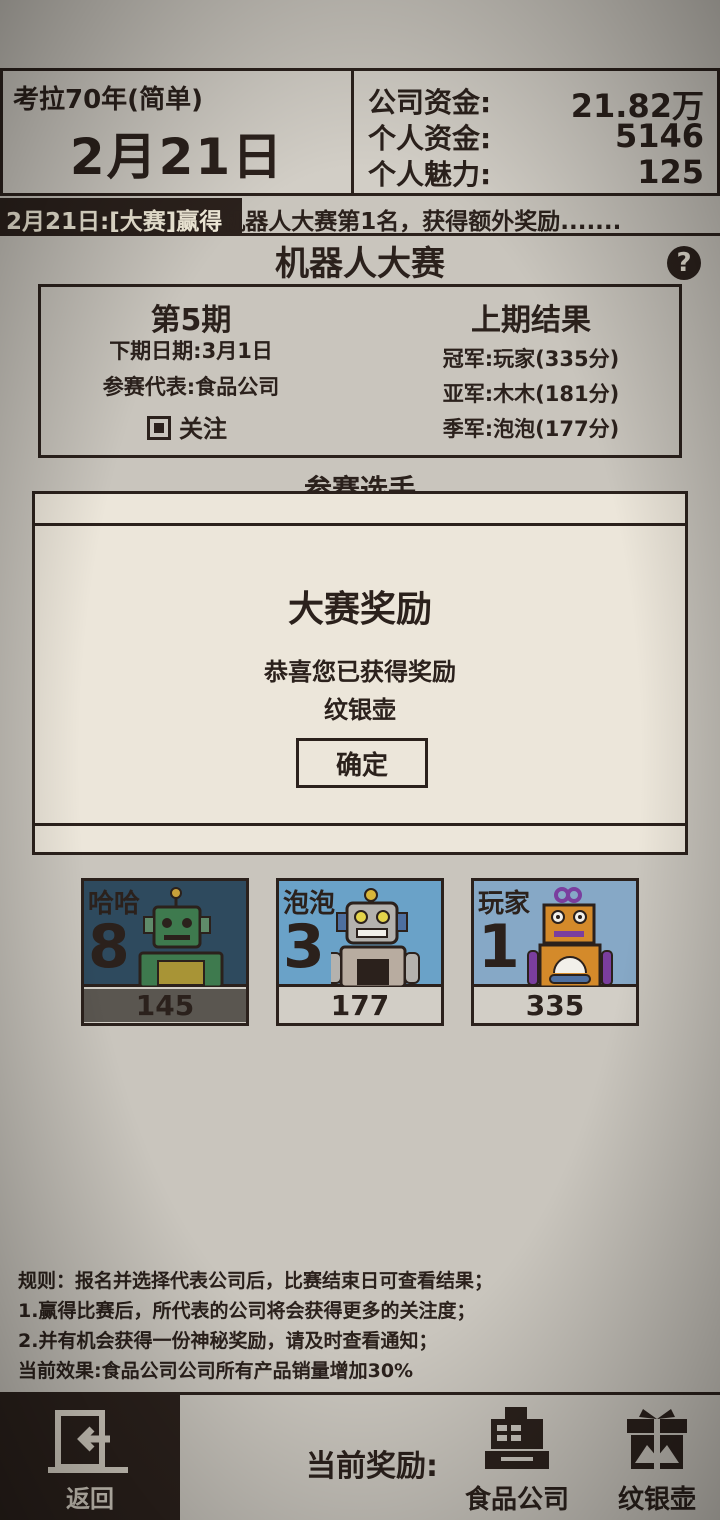 Image resolution: width=720 pixels, height=1520 pixels. I want to click on cash-register-icon, so click(517, 1438).